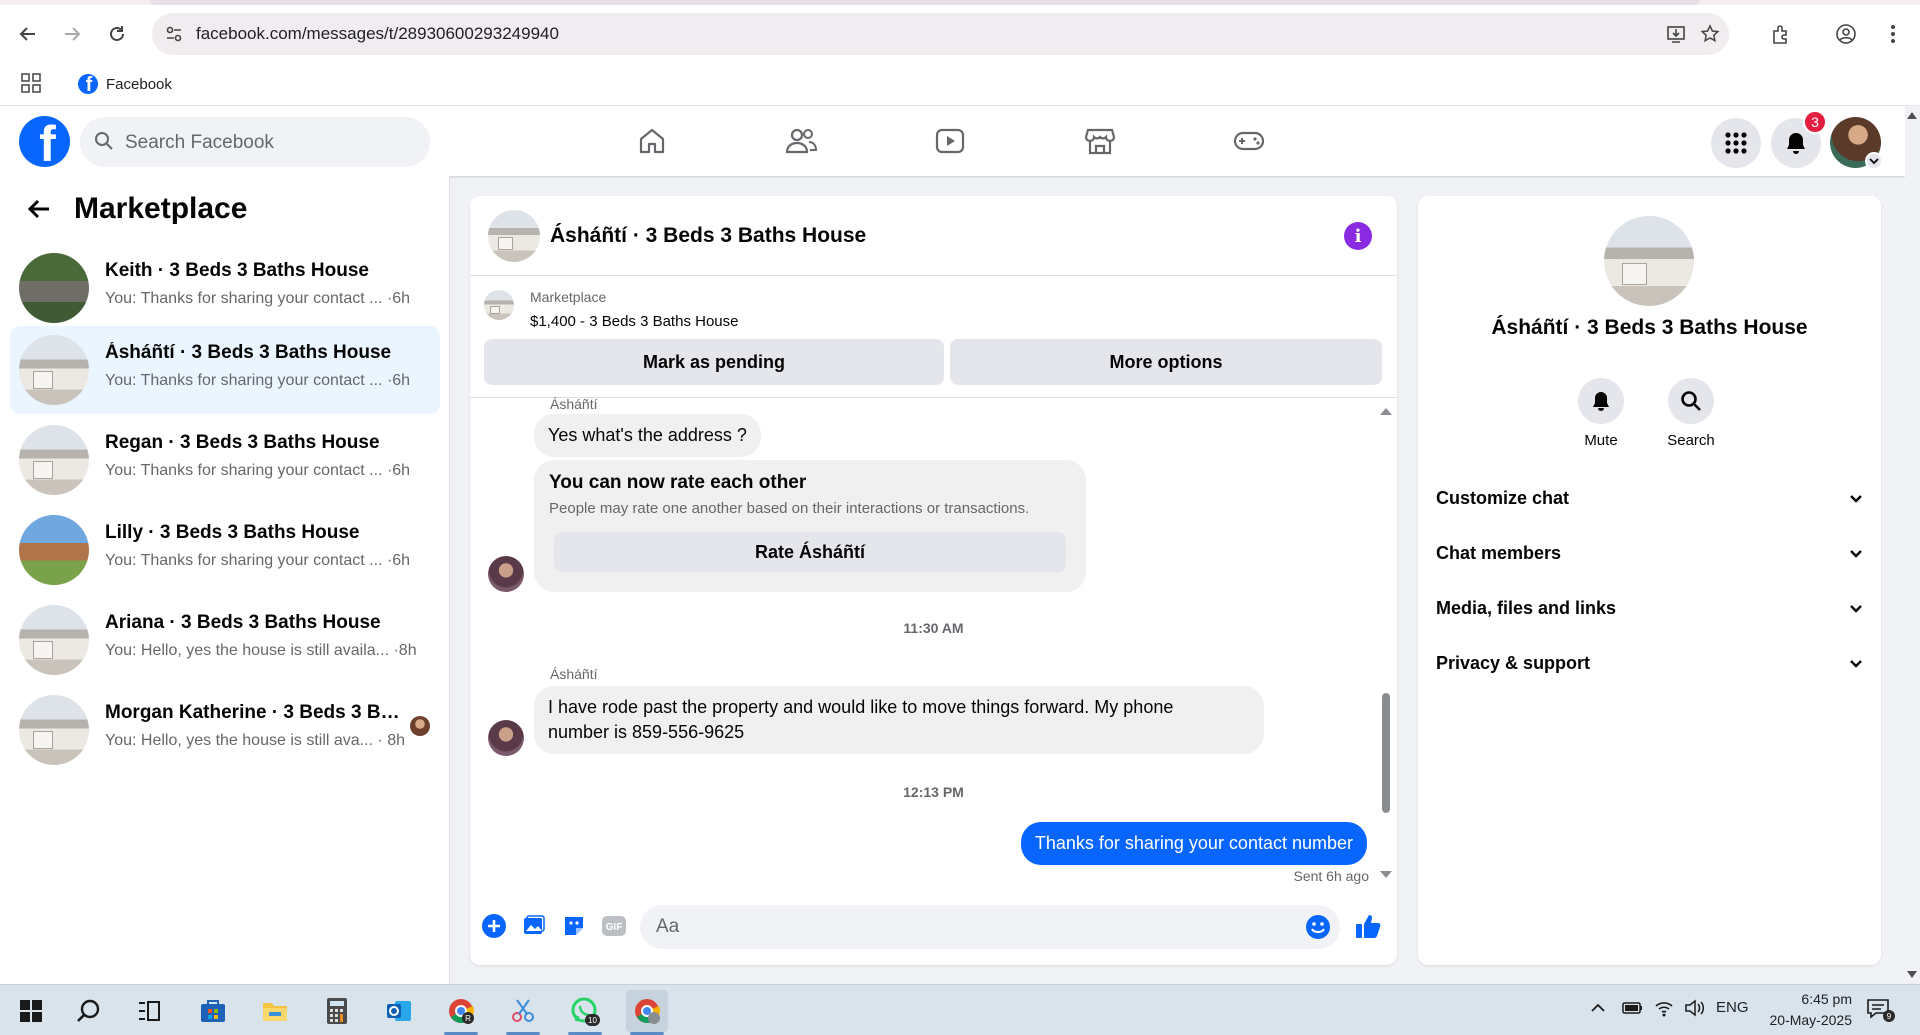  What do you see at coordinates (161, 208) in the screenshot?
I see `page-title: Marketplace` at bounding box center [161, 208].